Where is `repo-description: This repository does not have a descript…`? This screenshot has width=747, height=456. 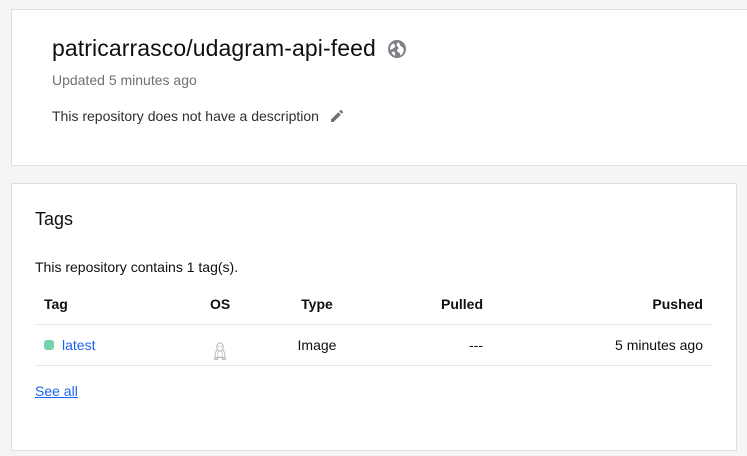
repo-description: This repository does not have a descript… is located at coordinates (185, 116).